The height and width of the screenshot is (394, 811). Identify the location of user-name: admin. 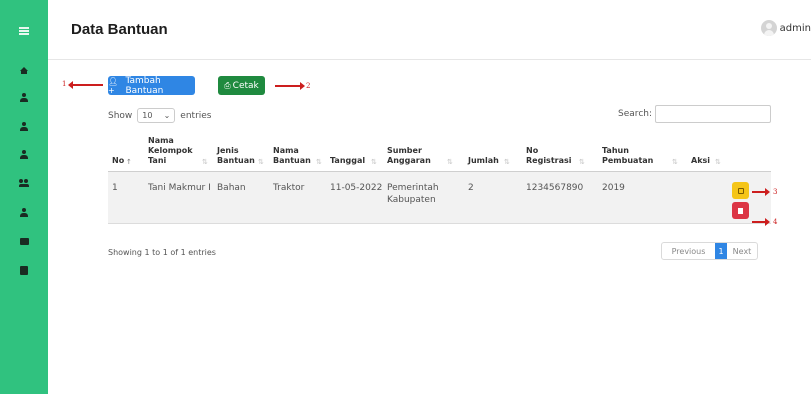
(795, 28).